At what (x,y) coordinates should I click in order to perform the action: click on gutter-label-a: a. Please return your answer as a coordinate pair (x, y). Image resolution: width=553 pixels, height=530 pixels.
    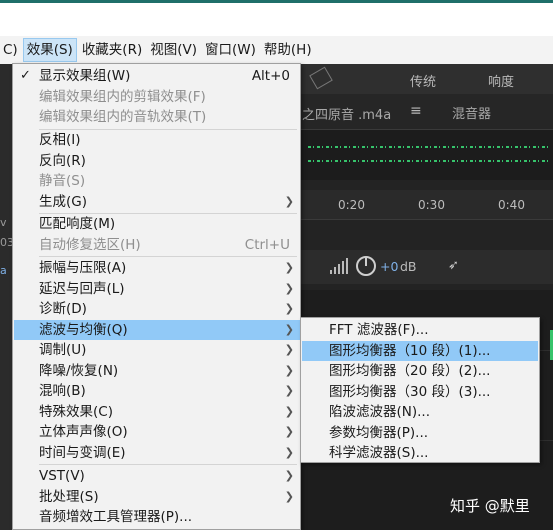
    Looking at the image, I should click on (3, 270).